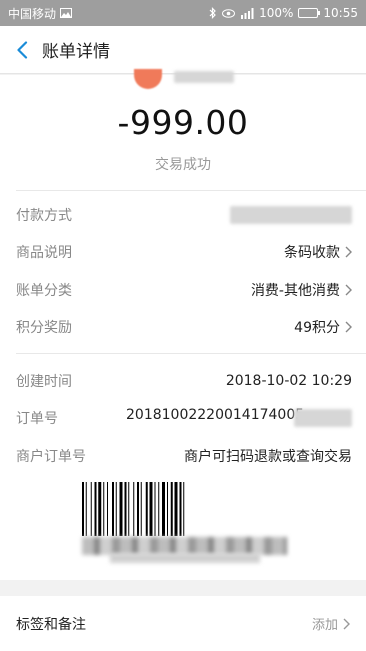 The height and width of the screenshot is (651, 366). I want to click on transaction-status: 交易成功, so click(183, 165).